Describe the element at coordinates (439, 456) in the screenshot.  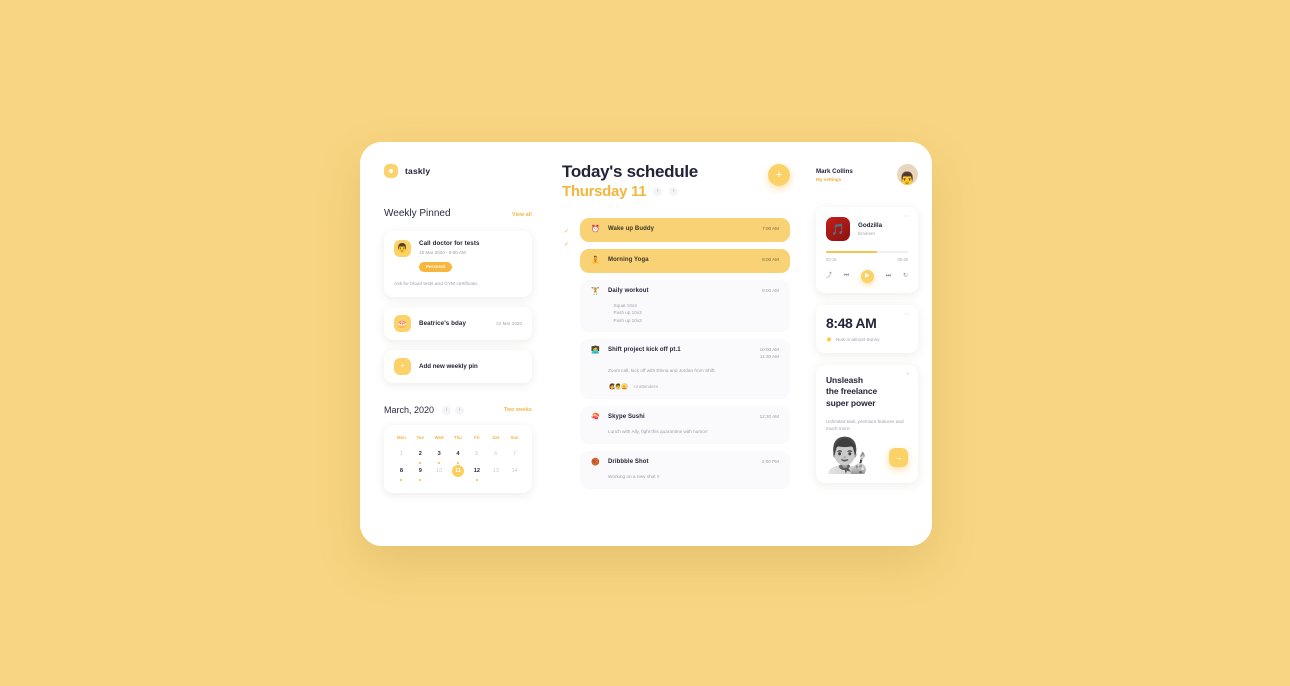
I see `calendar-day: 3` at that location.